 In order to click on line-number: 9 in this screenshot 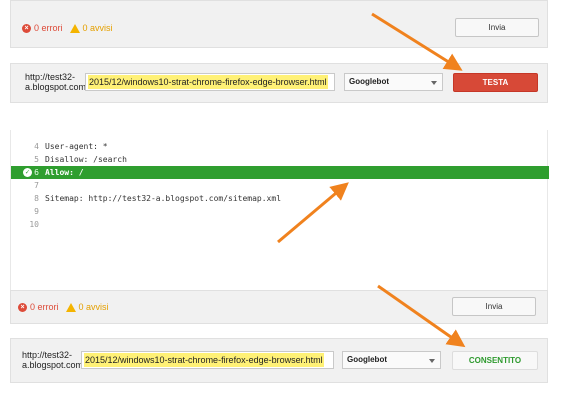, I will do `click(36, 211)`.